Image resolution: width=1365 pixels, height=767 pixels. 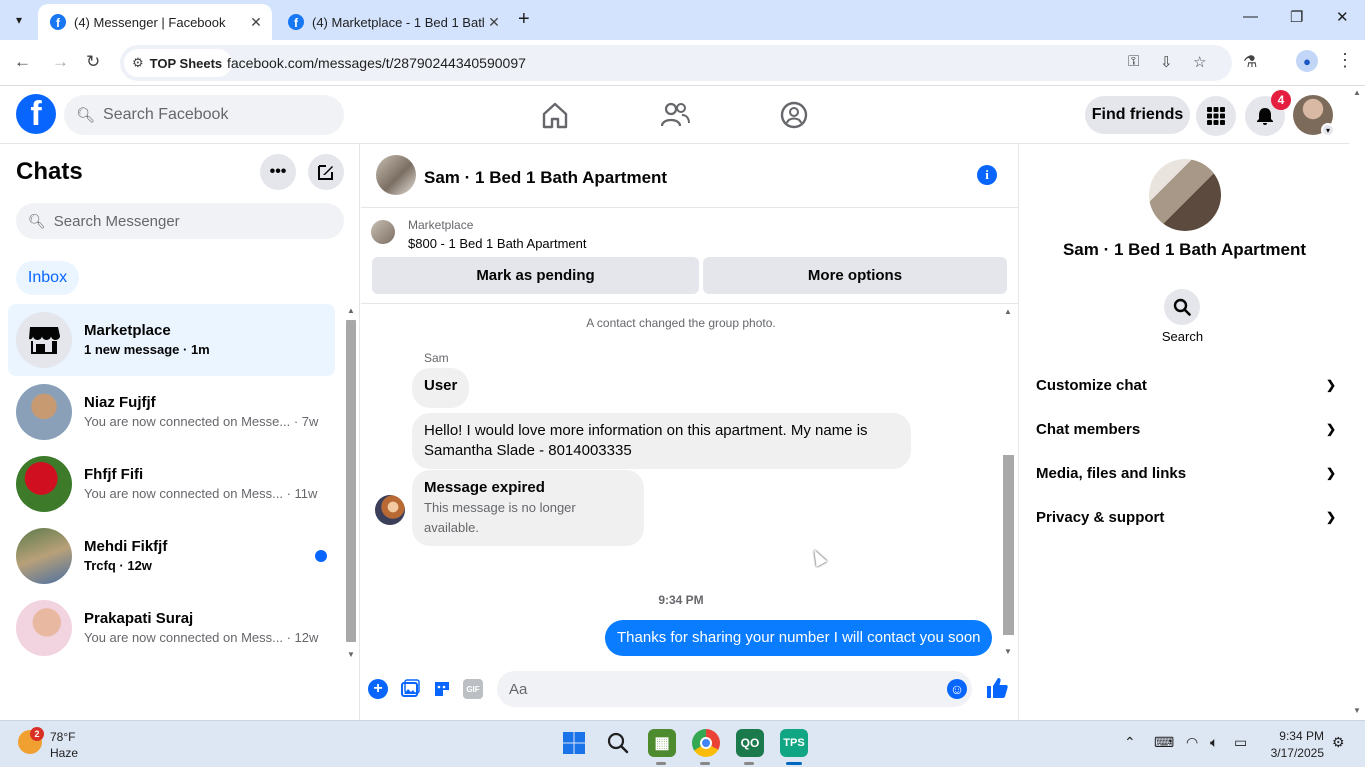 I want to click on info-icon: i, so click(x=987, y=175).